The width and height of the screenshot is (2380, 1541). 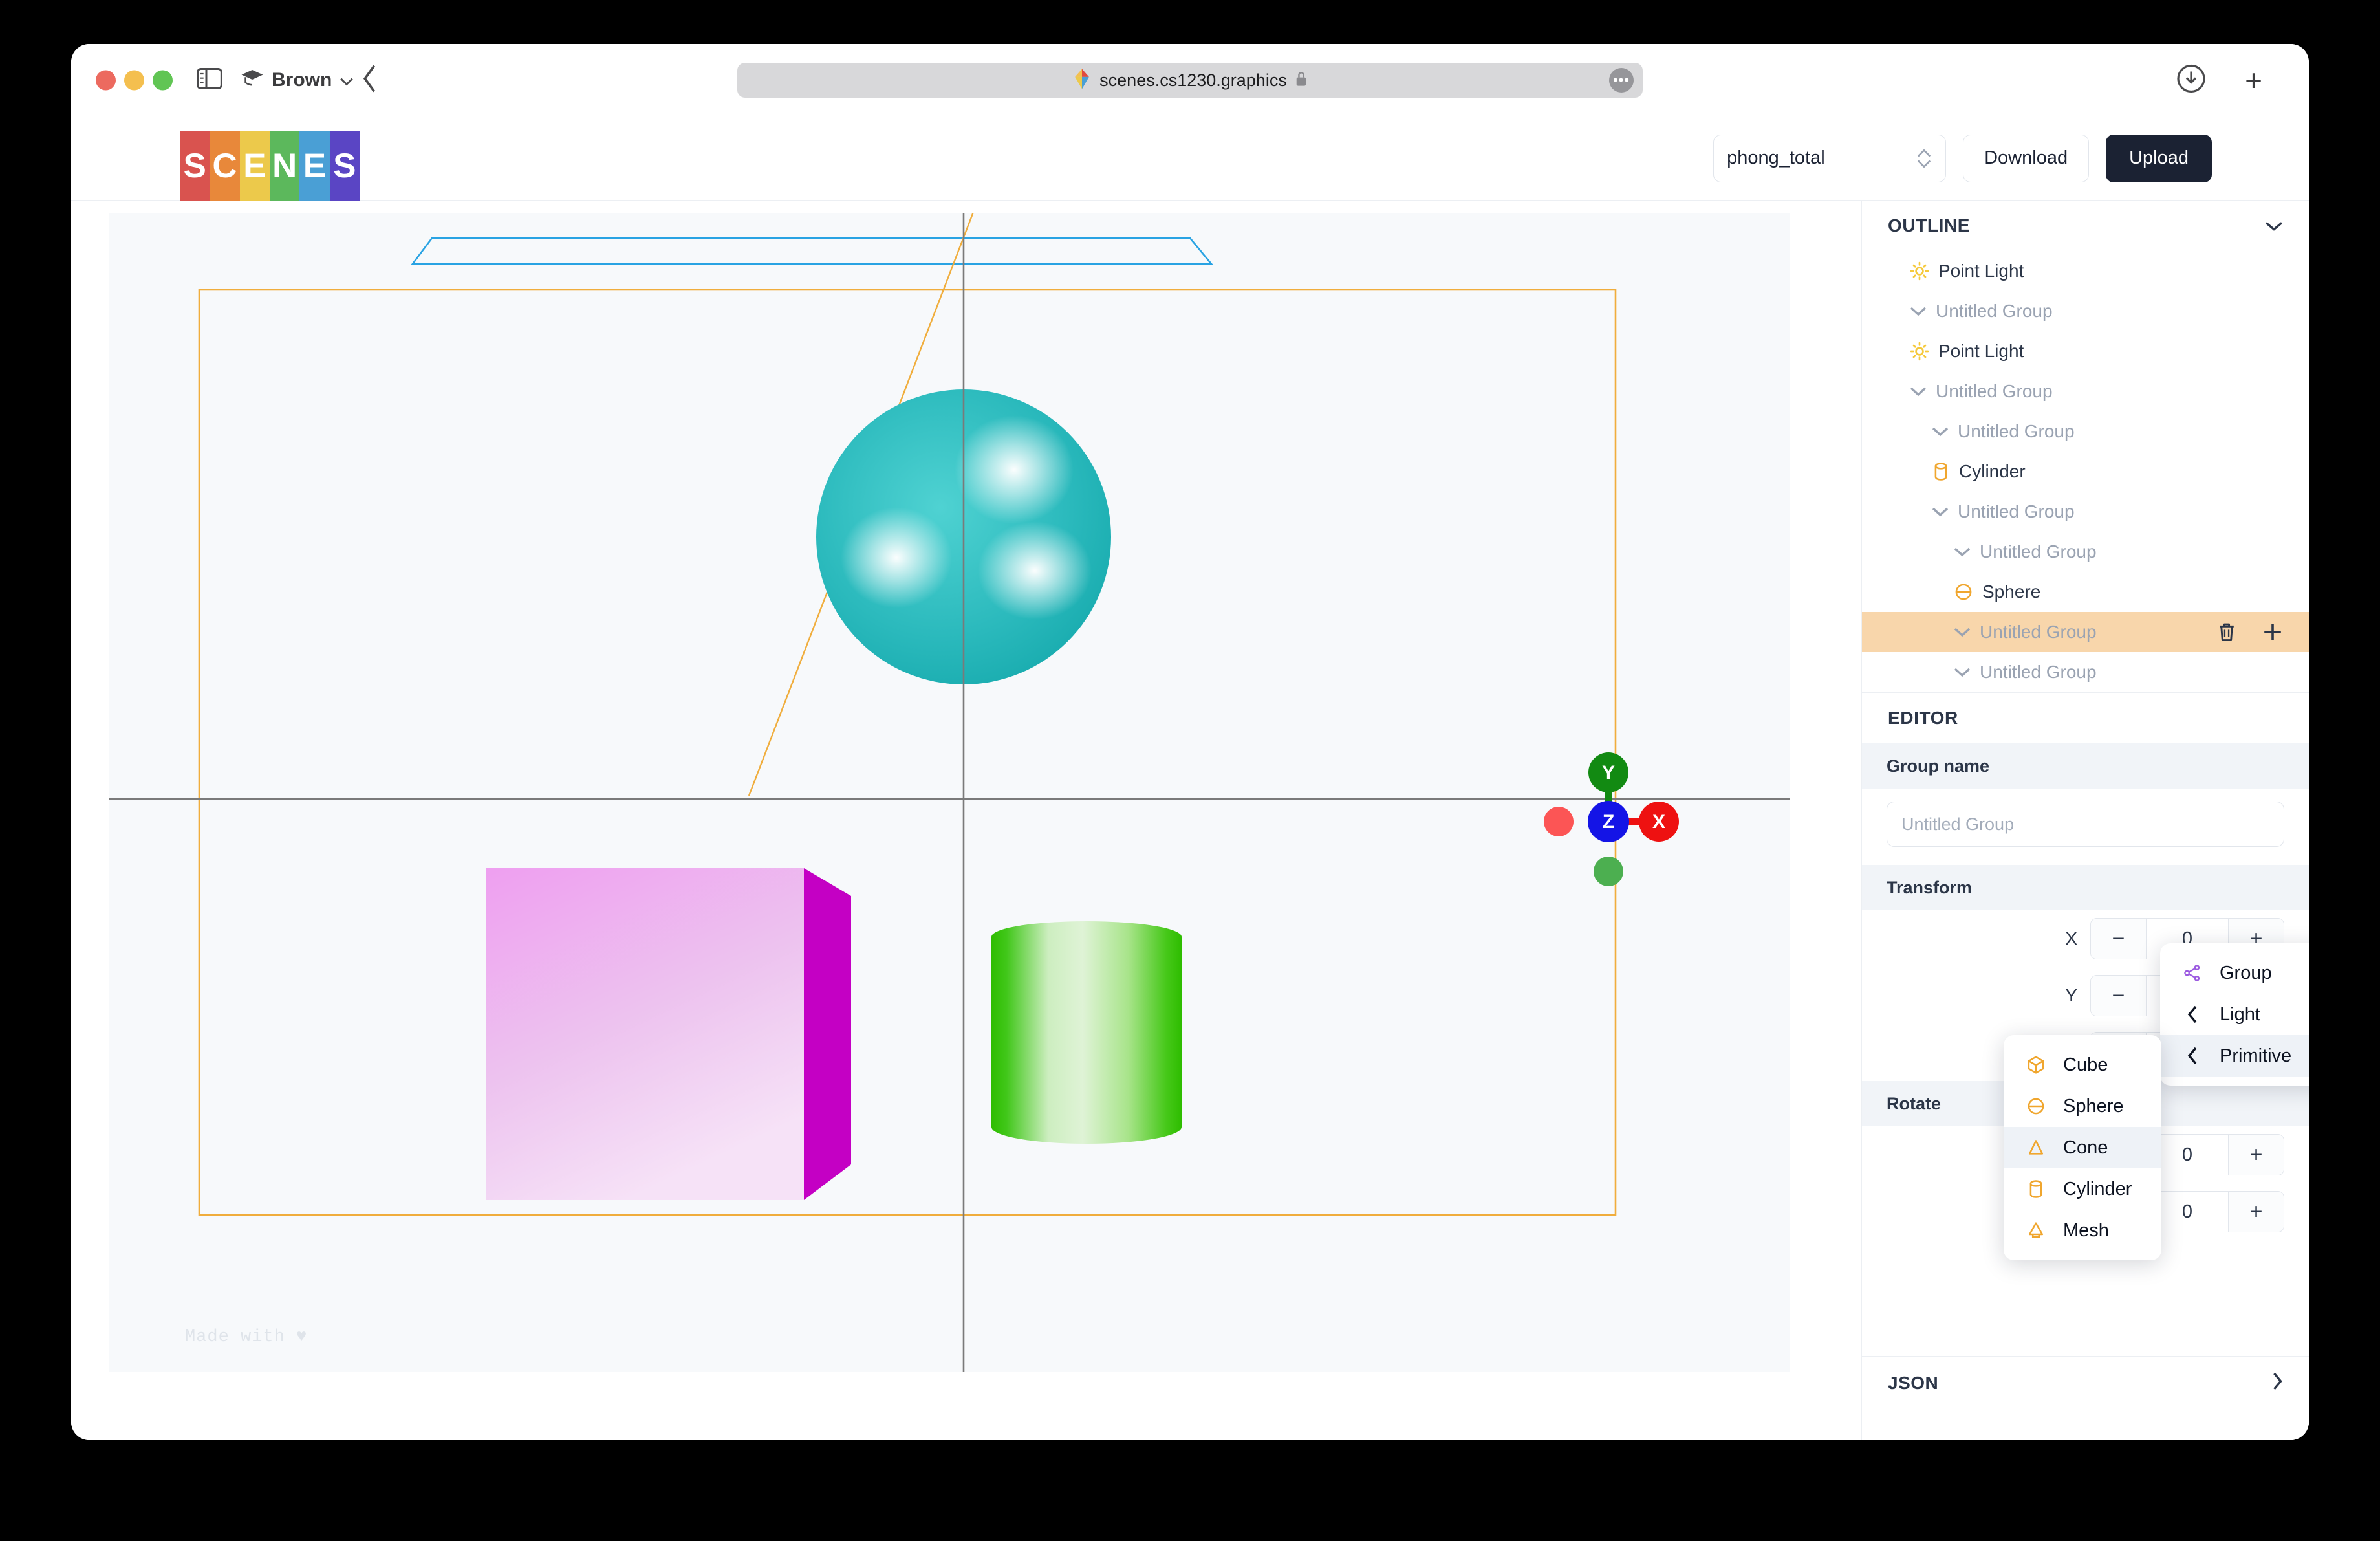 I want to click on downloads-icon, so click(x=2191, y=80).